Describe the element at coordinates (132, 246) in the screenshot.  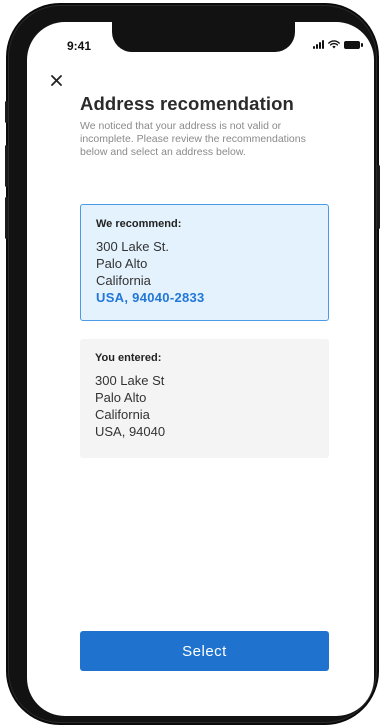
I see `recommended-street: 300 Lake St.` at that location.